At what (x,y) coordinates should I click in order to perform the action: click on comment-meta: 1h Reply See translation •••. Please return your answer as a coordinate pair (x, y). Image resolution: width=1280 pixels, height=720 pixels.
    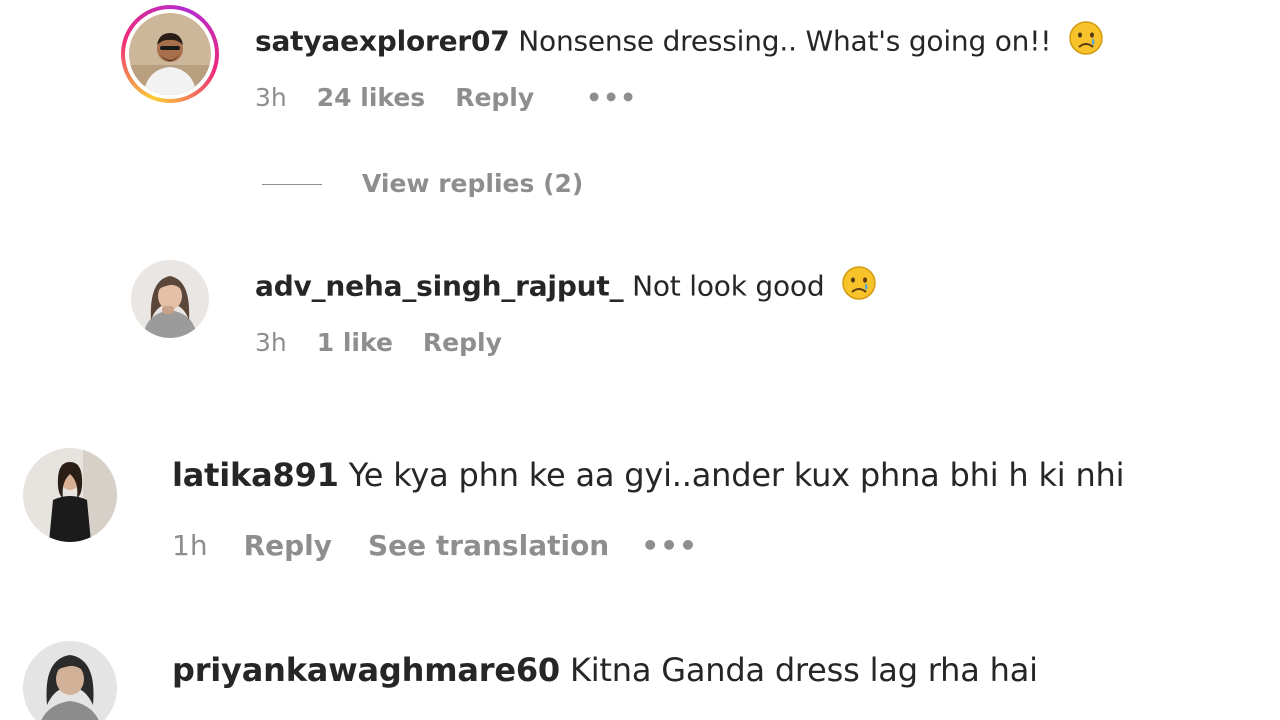
    Looking at the image, I should click on (435, 546).